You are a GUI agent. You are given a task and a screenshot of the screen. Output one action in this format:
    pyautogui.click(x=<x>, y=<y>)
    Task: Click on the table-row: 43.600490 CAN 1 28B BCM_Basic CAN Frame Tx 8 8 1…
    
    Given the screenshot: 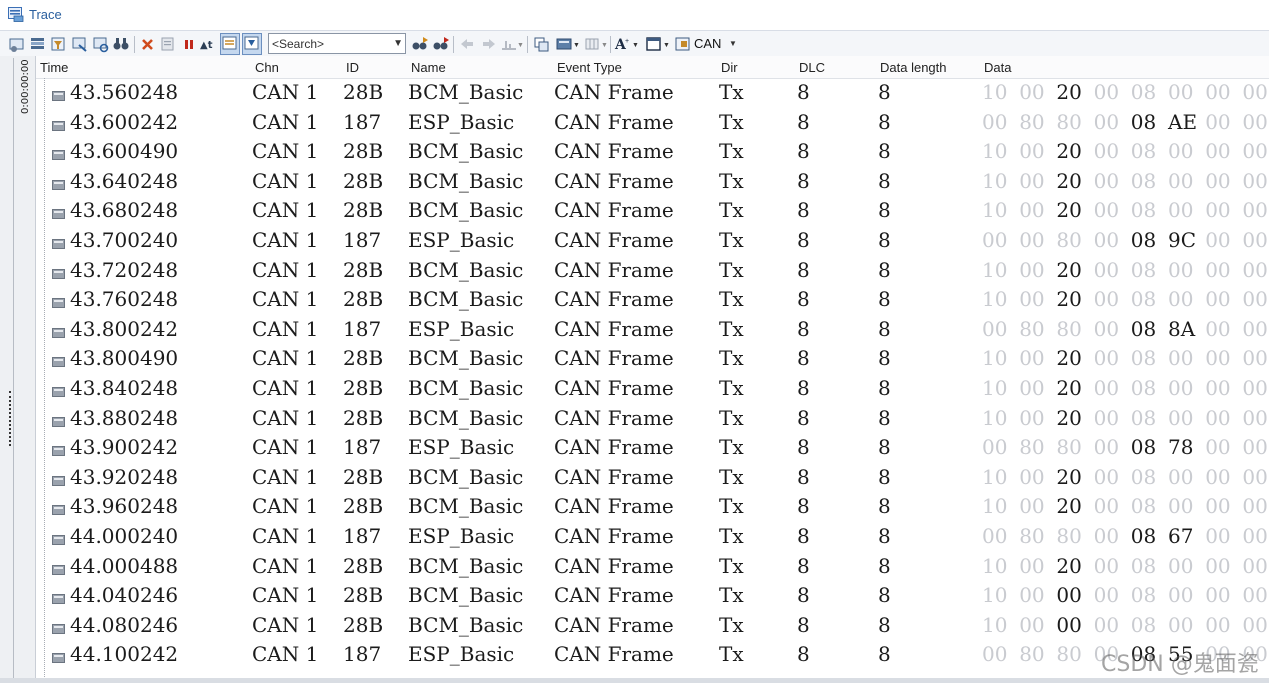 What is the action you would take?
    pyautogui.click(x=652, y=152)
    